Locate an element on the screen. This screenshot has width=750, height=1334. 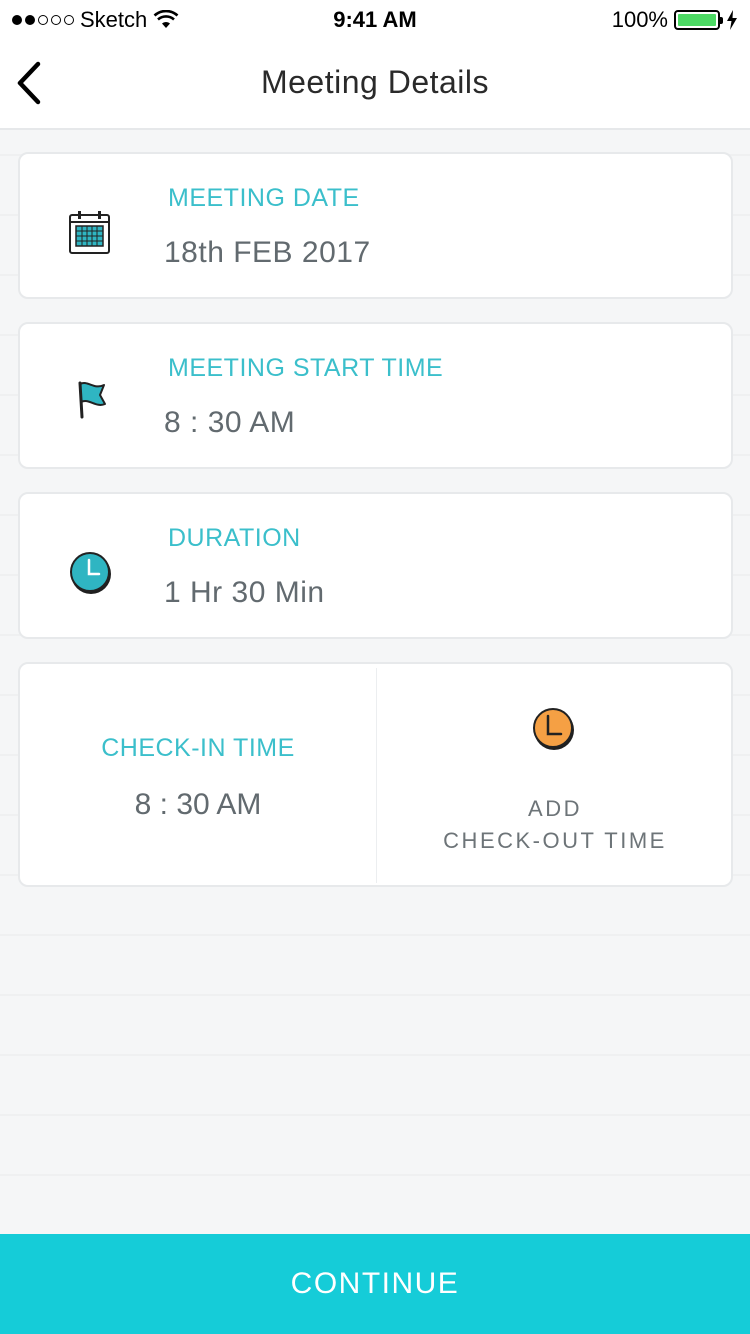
duration-value: 1 Hr 30 Min is located at coordinates (244, 592).